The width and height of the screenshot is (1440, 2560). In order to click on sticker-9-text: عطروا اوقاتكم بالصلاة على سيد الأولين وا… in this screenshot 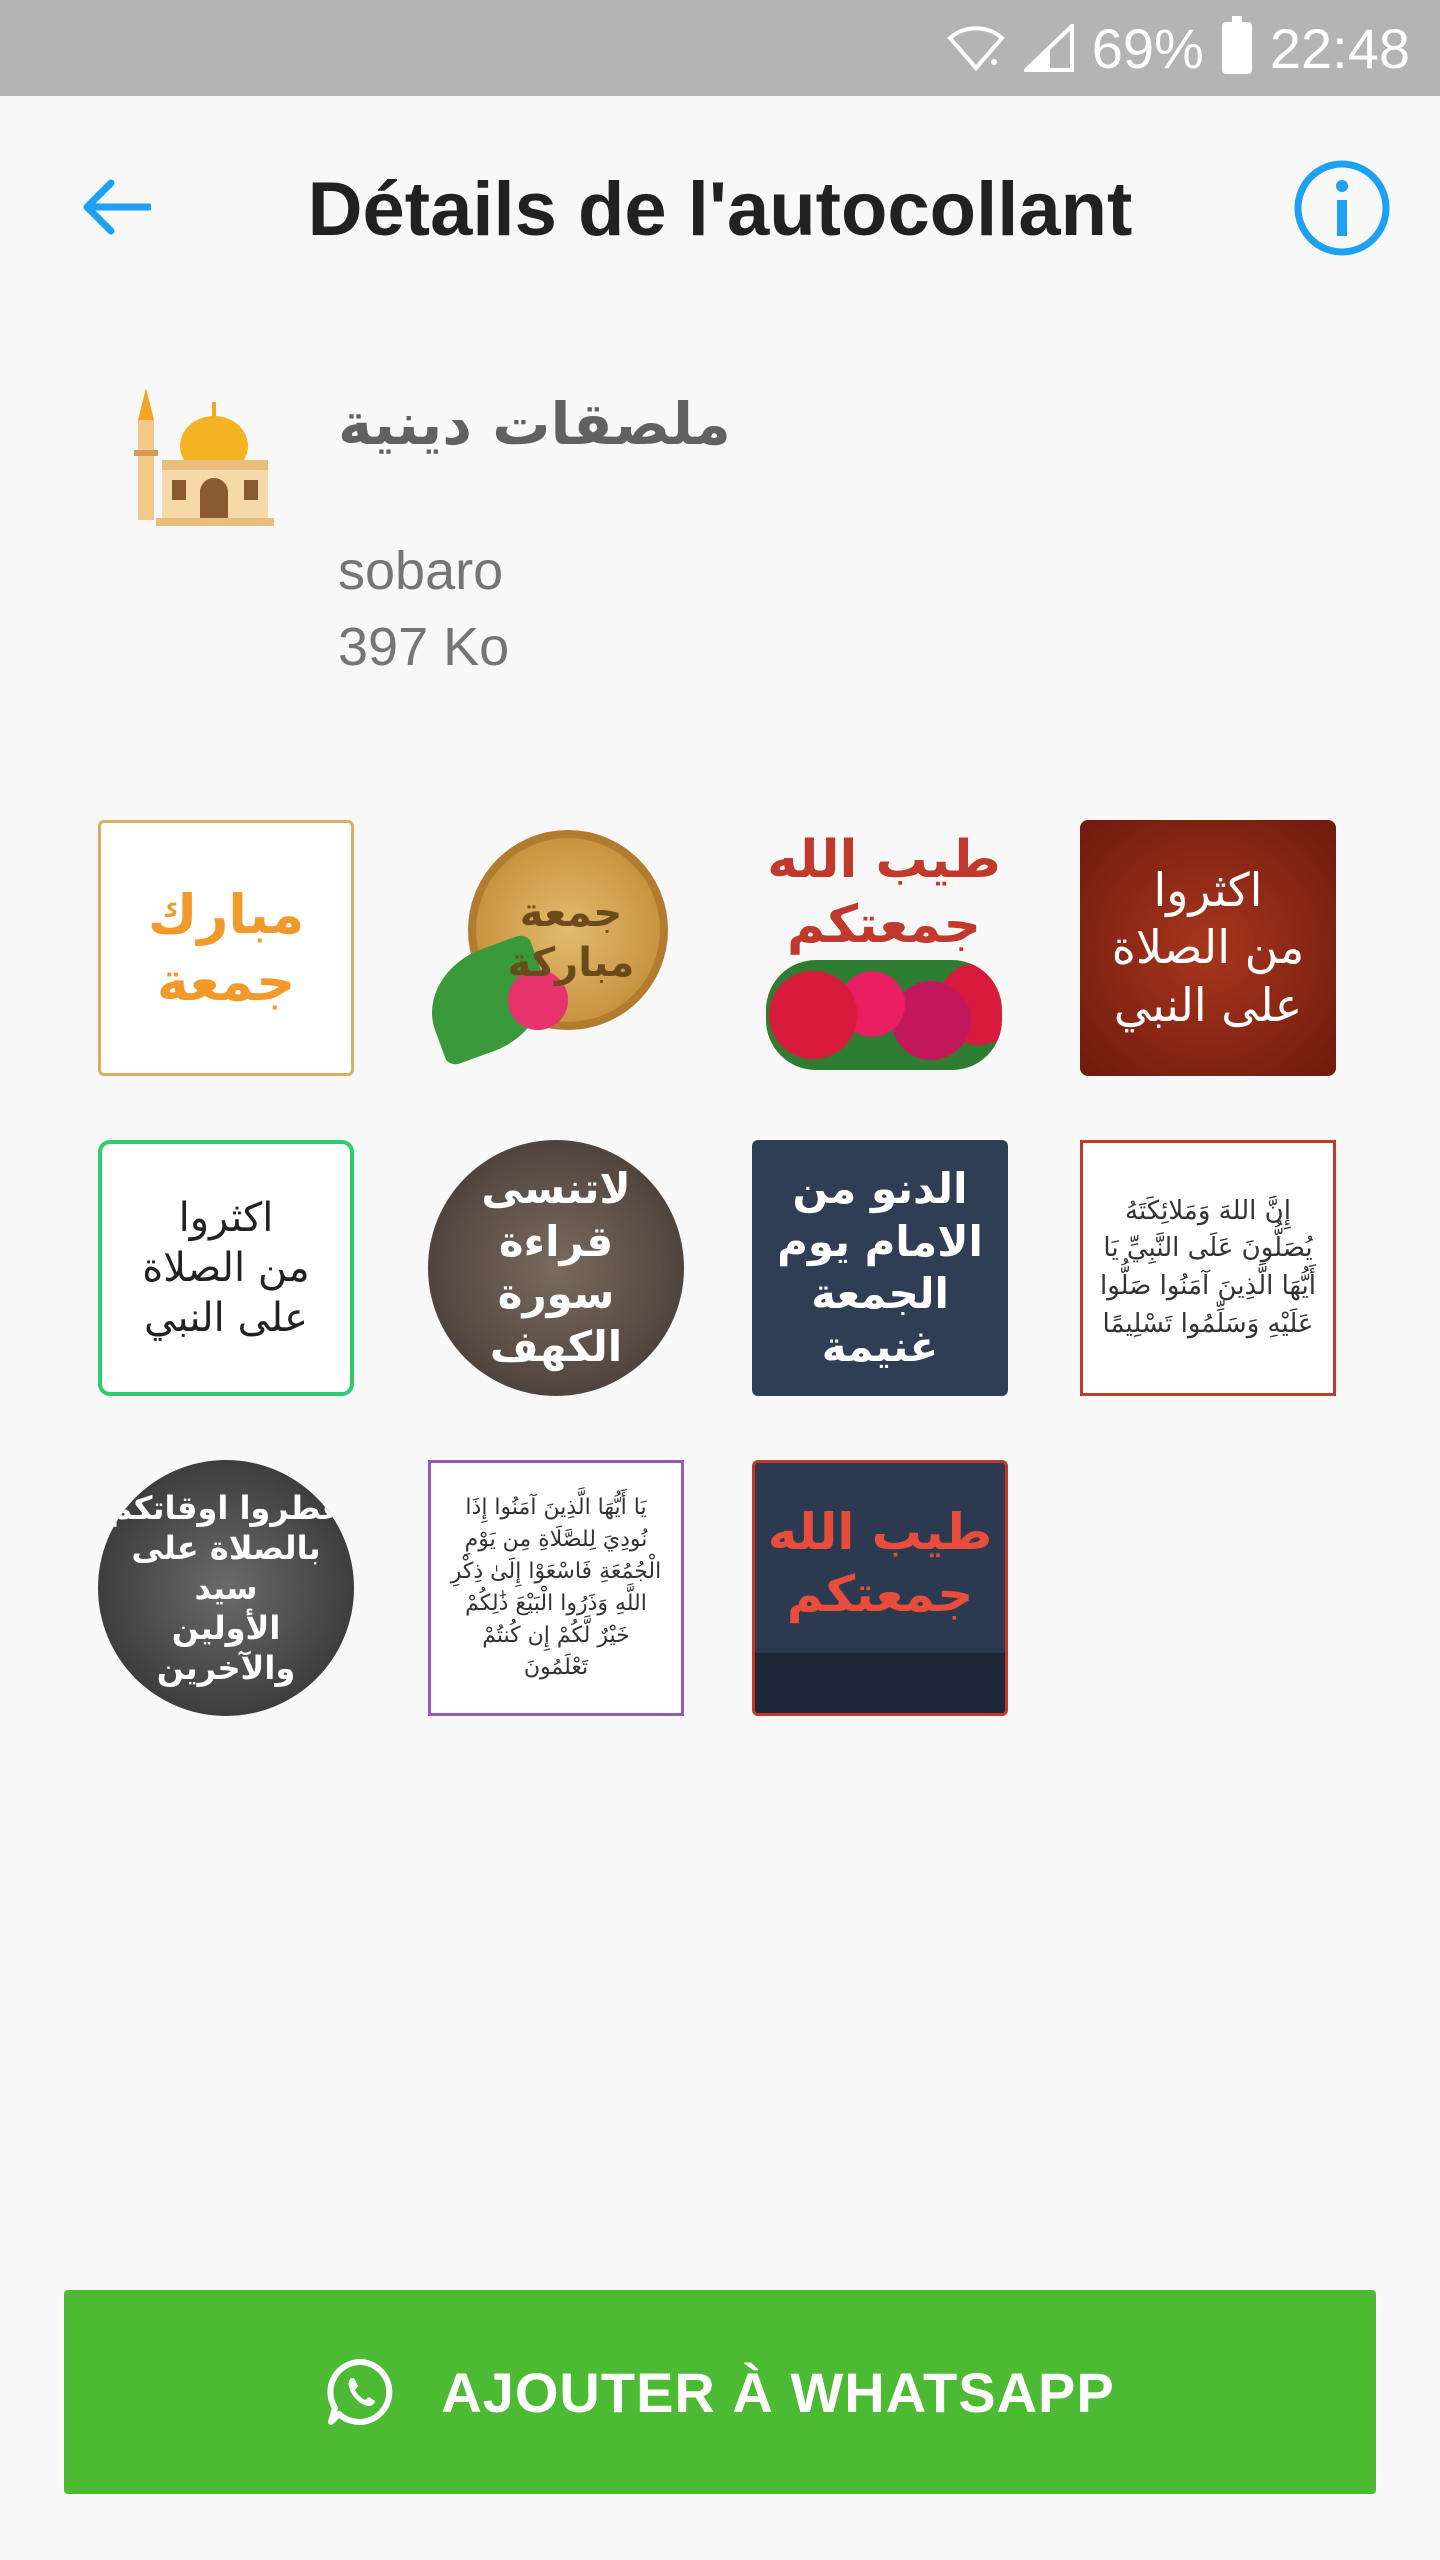, I will do `click(226, 1588)`.